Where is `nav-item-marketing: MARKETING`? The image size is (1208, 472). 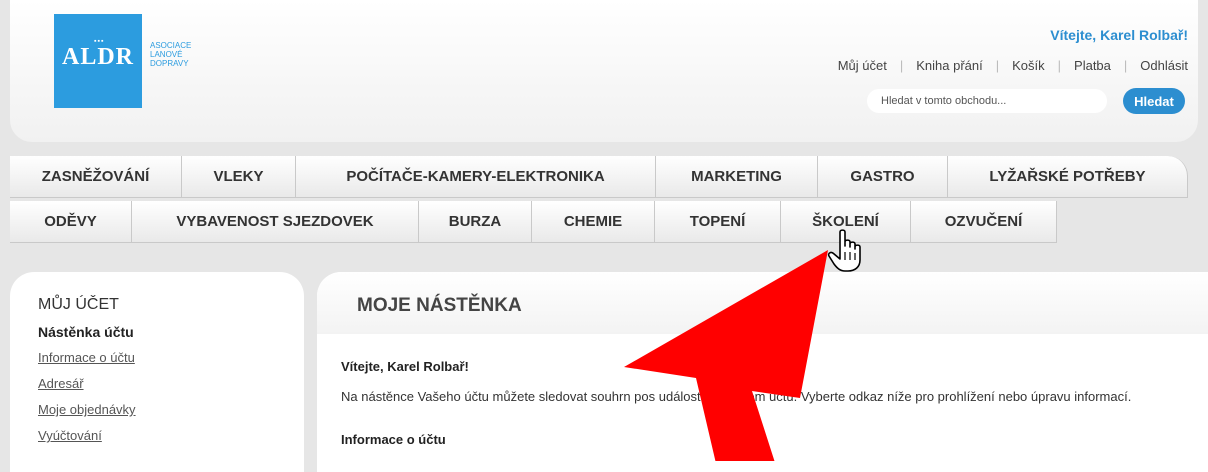
nav-item-marketing: MARKETING is located at coordinates (737, 177).